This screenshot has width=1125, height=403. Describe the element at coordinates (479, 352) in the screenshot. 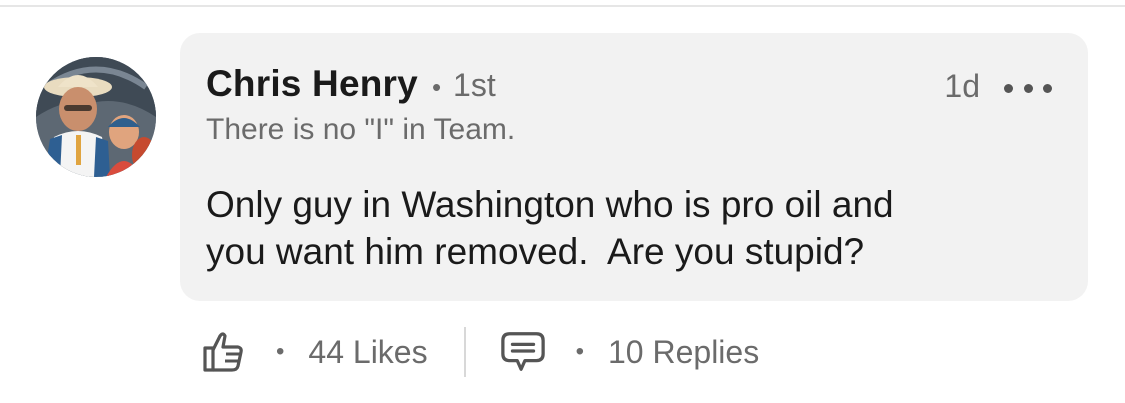

I see `comment-actions: • 44 Likes • 10 Replies` at that location.